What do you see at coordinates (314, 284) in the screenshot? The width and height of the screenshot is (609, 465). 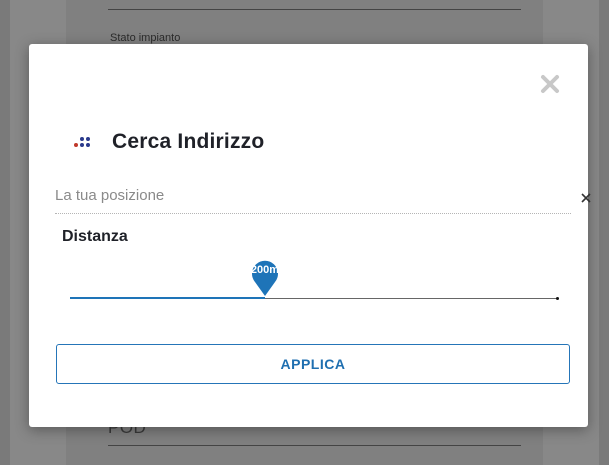 I see `distance-slider: 200m` at bounding box center [314, 284].